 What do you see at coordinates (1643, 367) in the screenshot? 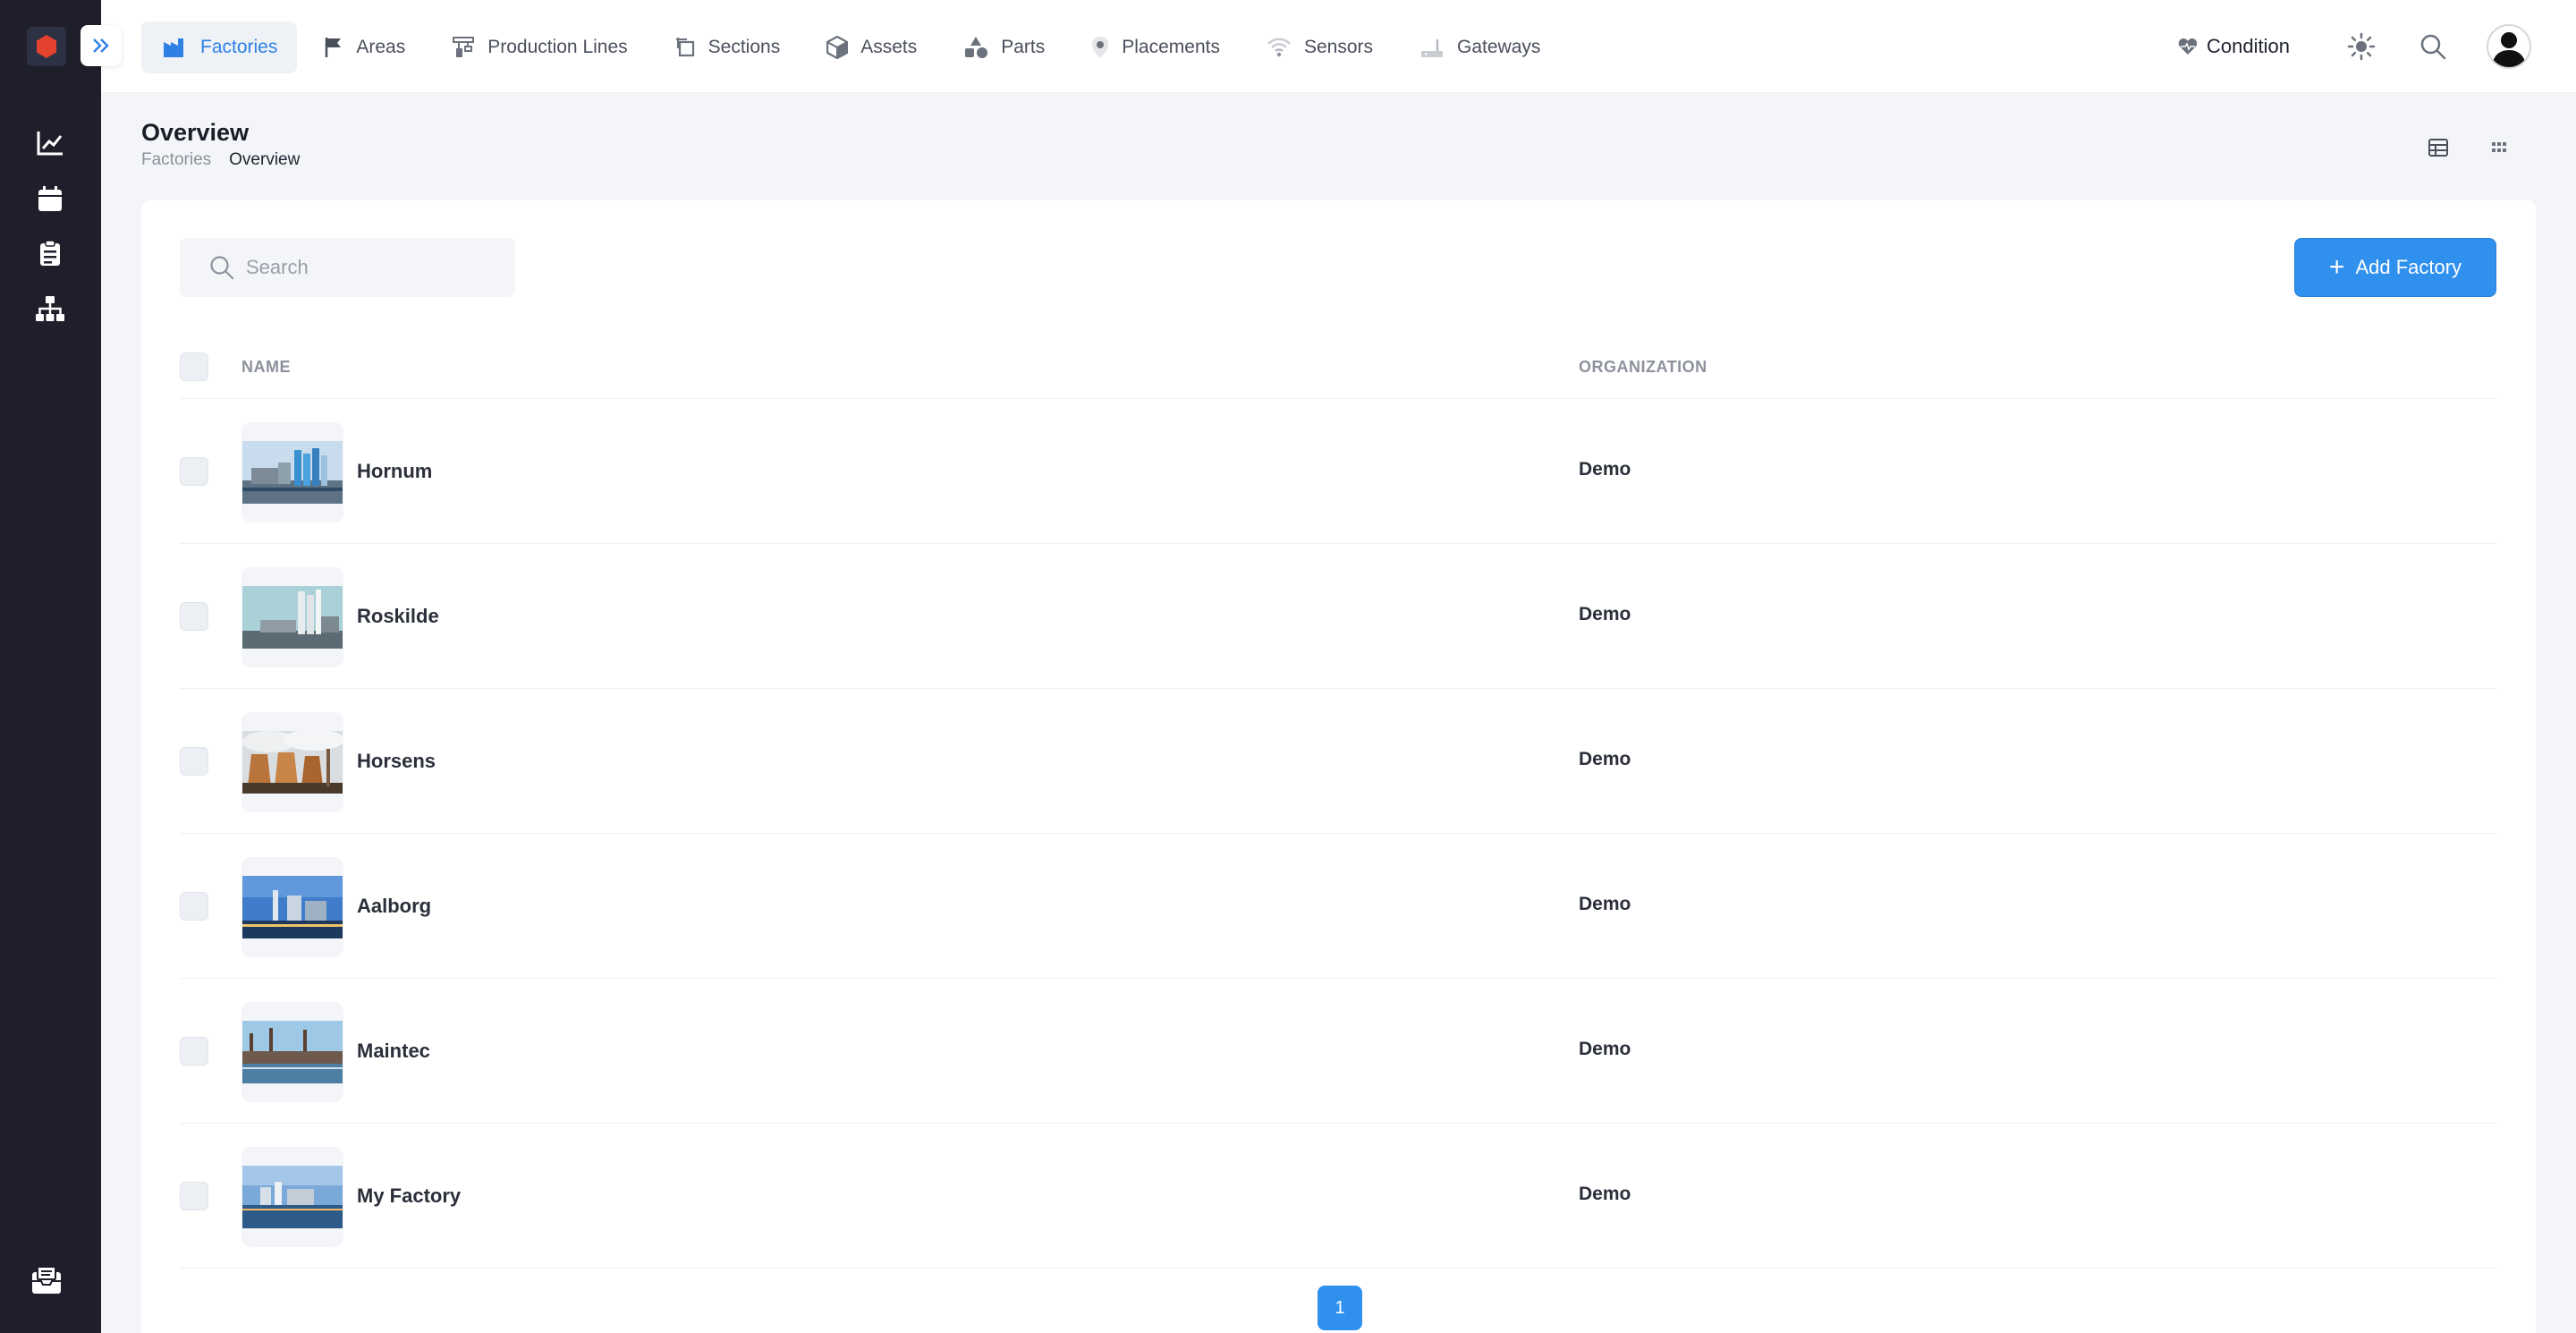
I see `column-header-organization: ORGANIZATION` at bounding box center [1643, 367].